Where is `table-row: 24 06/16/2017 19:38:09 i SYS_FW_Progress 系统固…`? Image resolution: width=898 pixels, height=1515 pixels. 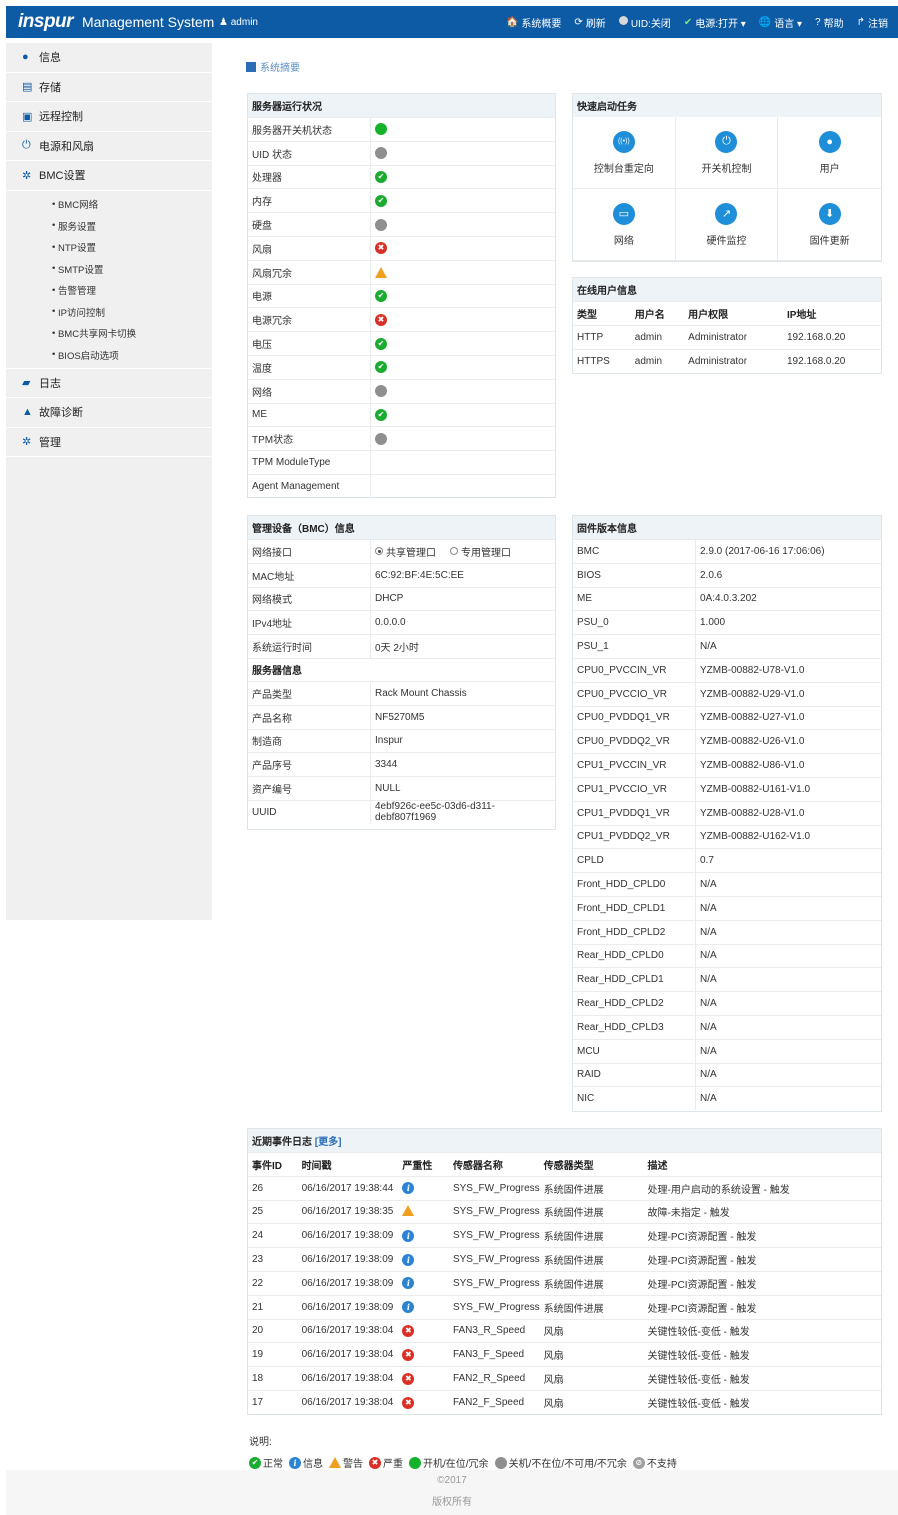
table-row: 24 06/16/2017 19:38:09 i SYS_FW_Progress 系统固… is located at coordinates (564, 1235).